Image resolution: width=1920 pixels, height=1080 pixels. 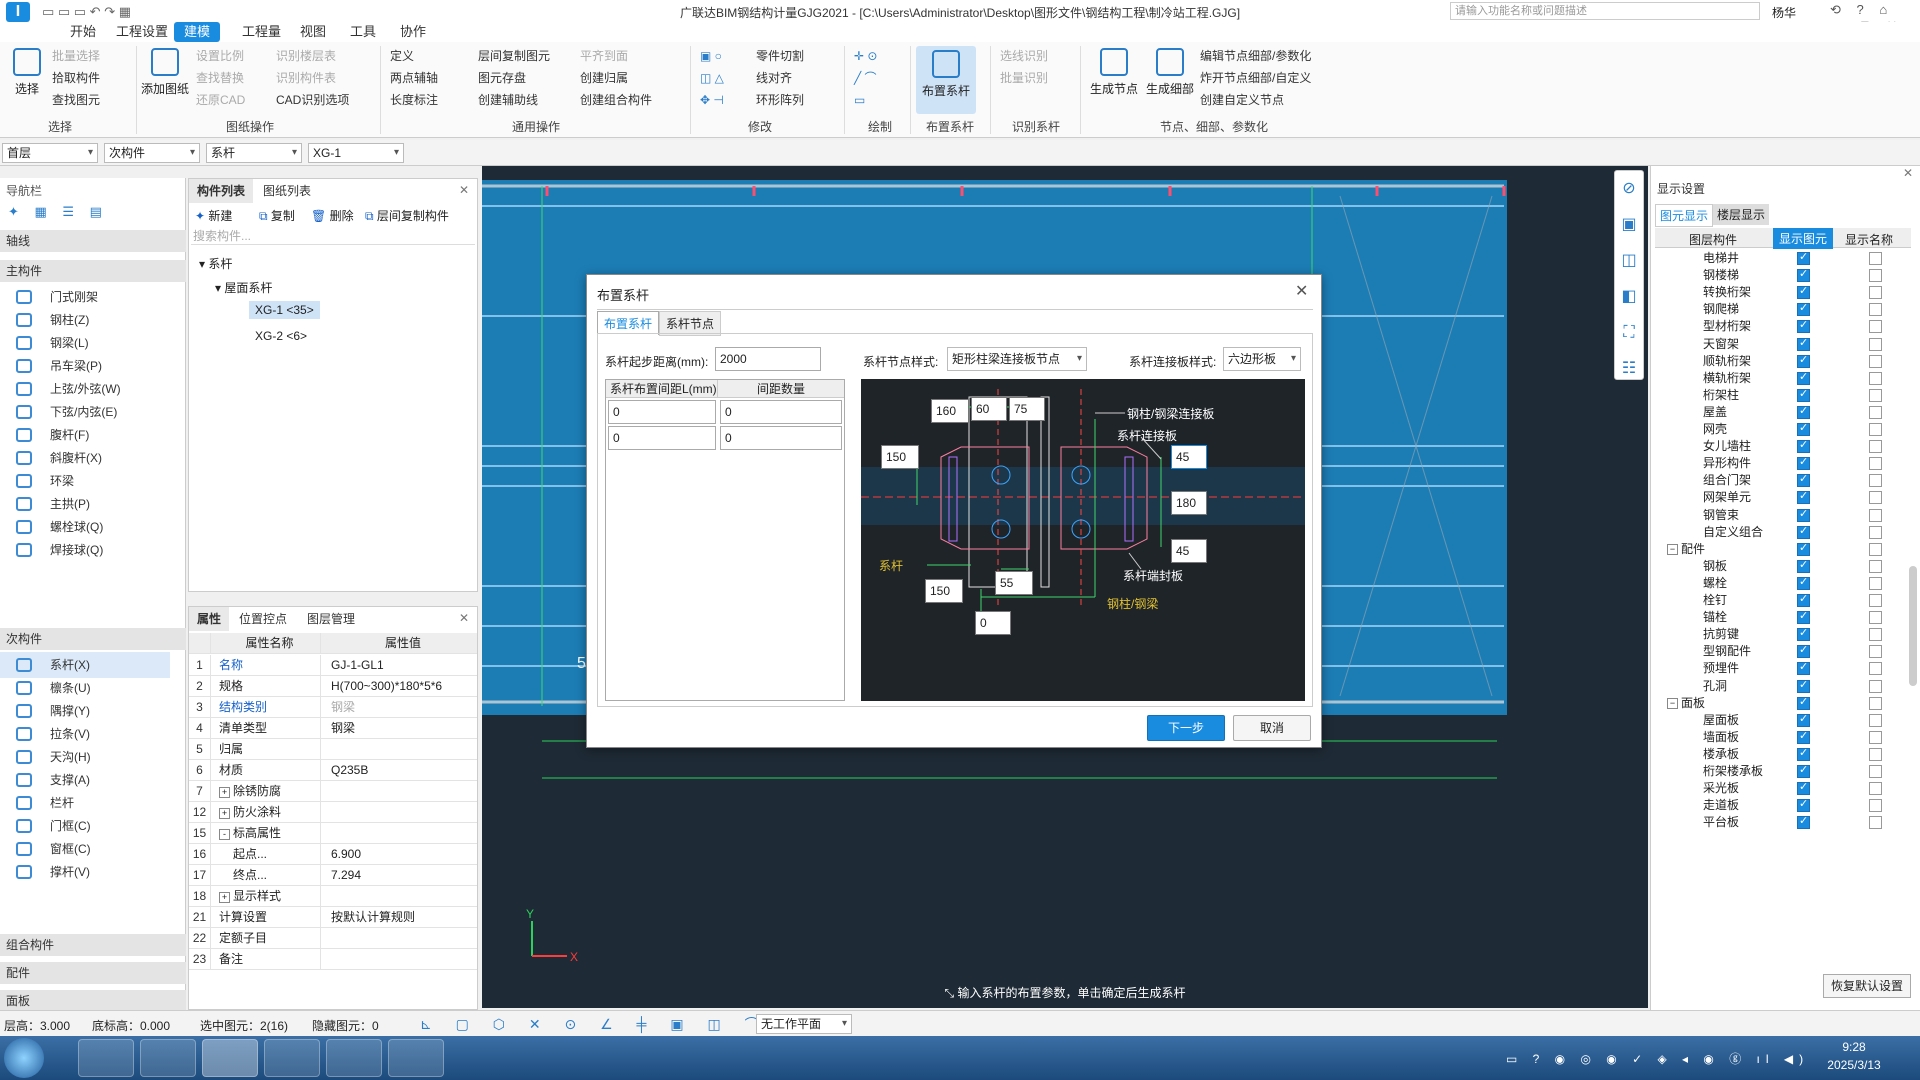 What do you see at coordinates (1672, 549) in the screenshot?
I see `collapse-icon: −` at bounding box center [1672, 549].